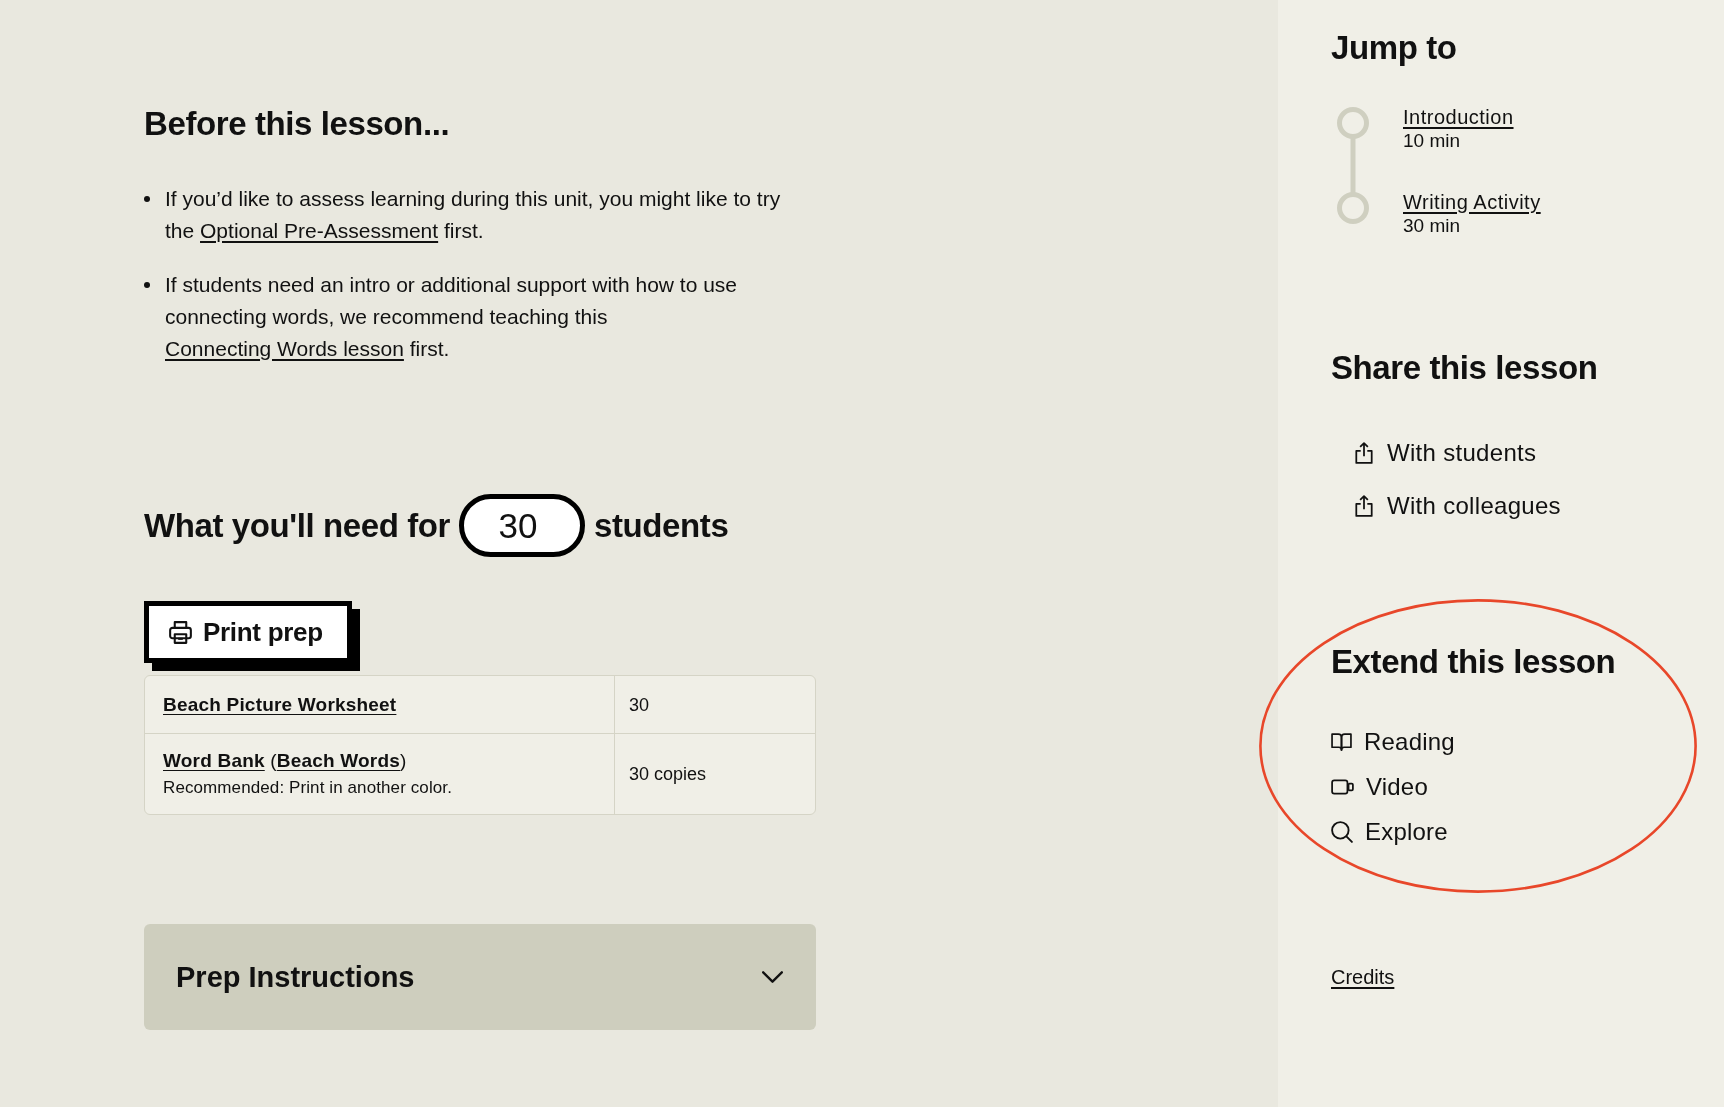  What do you see at coordinates (522, 525) in the screenshot?
I see `student-count-field: 30` at bounding box center [522, 525].